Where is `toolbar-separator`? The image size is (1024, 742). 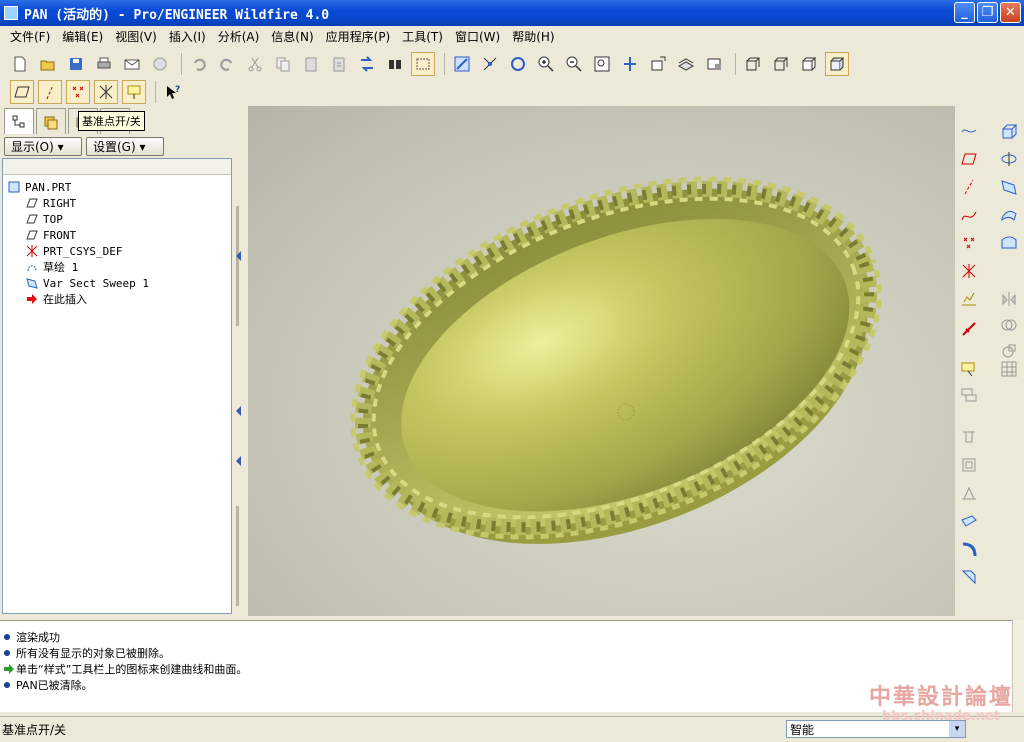 toolbar-separator is located at coordinates (155, 92).